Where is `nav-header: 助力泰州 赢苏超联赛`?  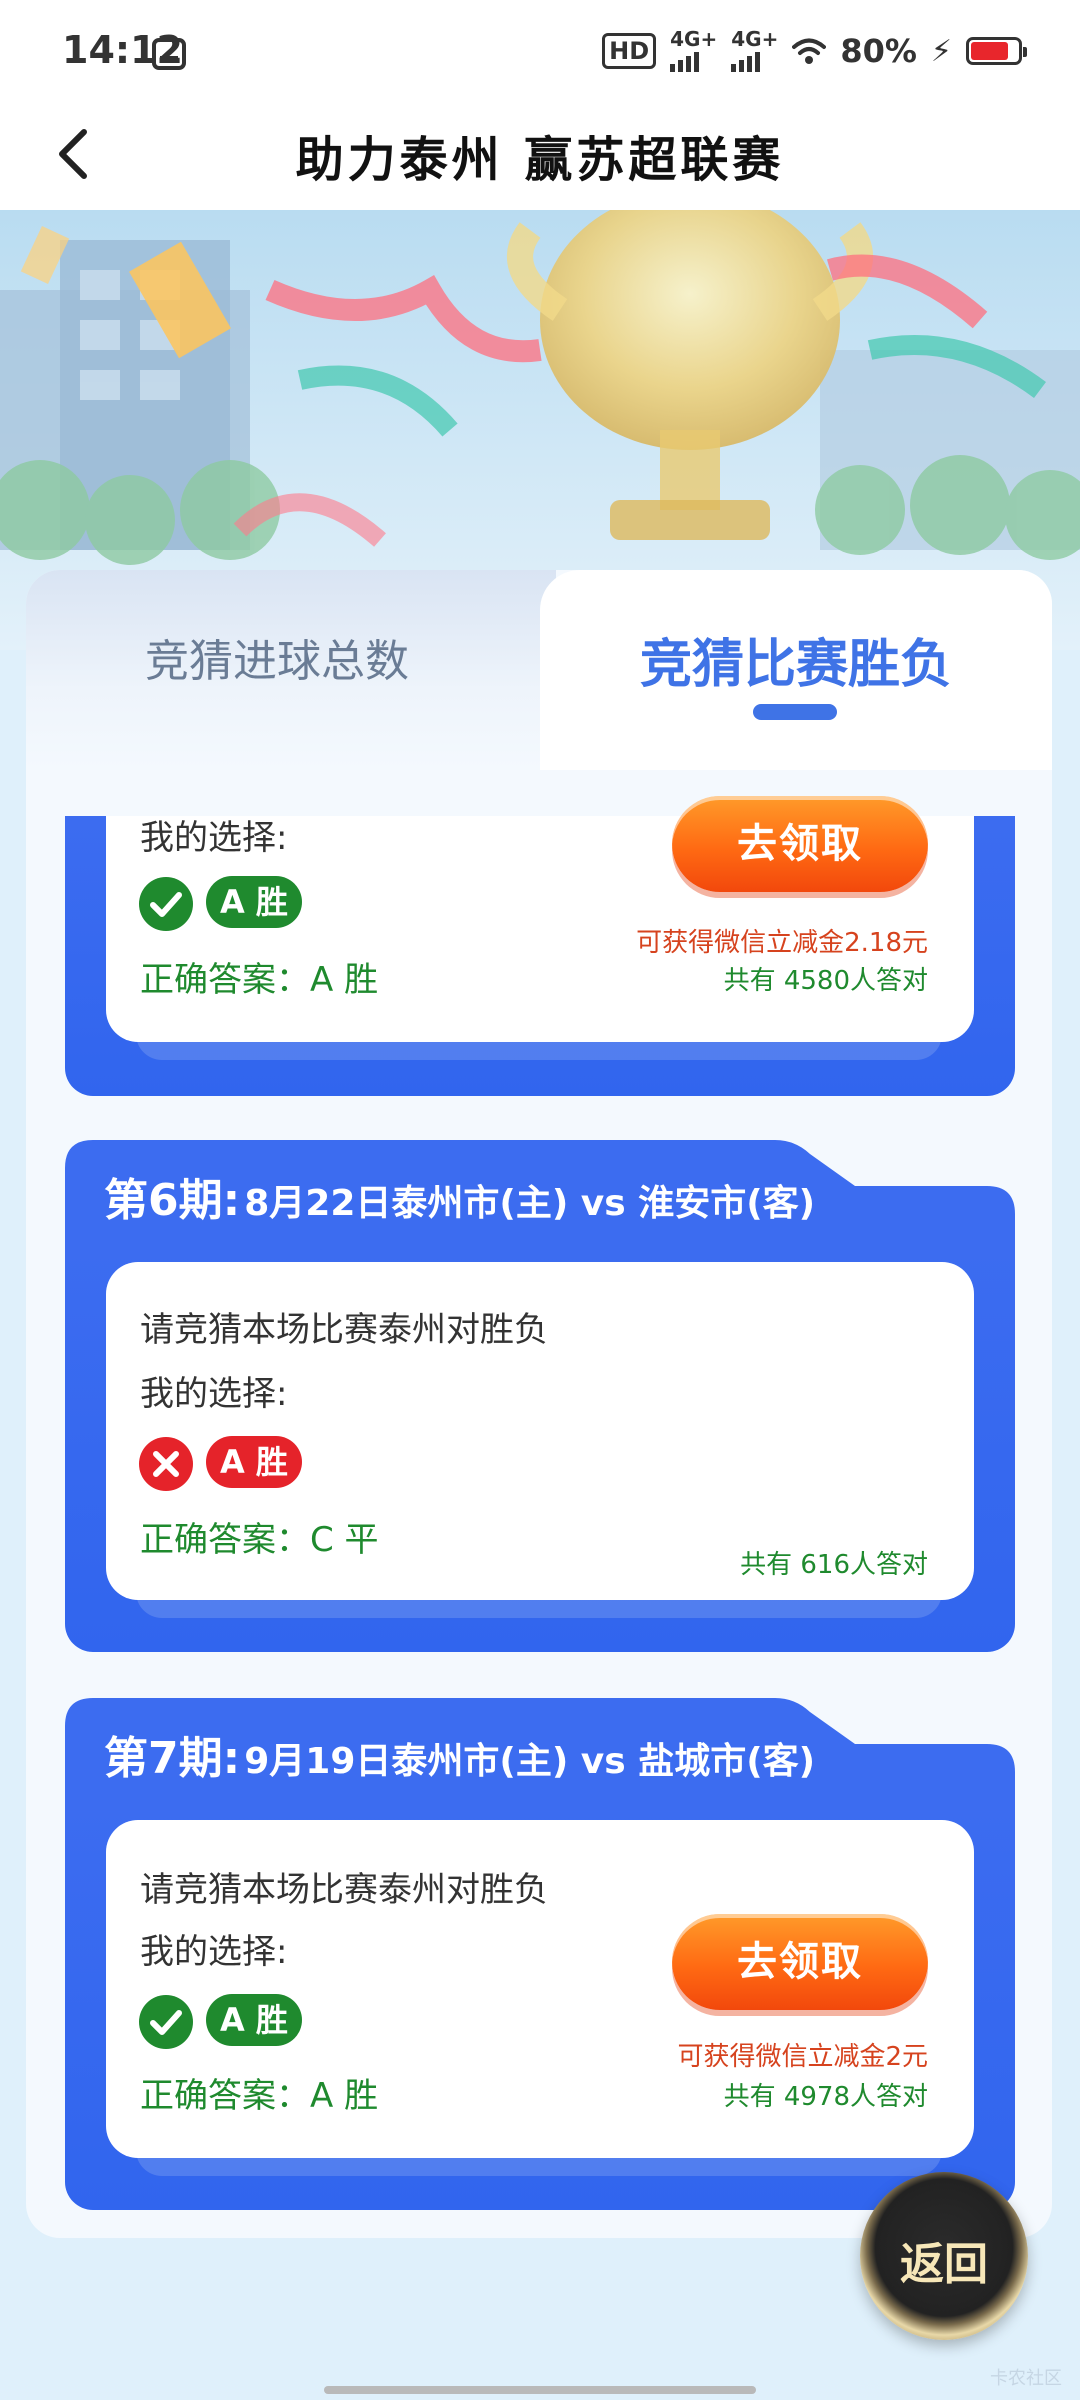 nav-header: 助力泰州 赢苏超联赛 is located at coordinates (540, 155).